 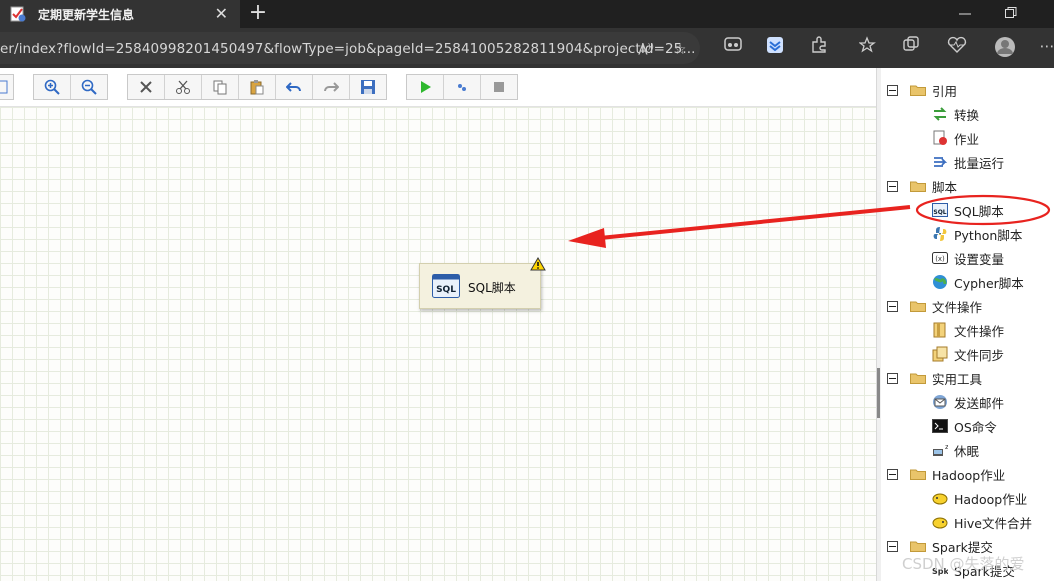 I want to click on batch-run-icon, so click(x=940, y=162).